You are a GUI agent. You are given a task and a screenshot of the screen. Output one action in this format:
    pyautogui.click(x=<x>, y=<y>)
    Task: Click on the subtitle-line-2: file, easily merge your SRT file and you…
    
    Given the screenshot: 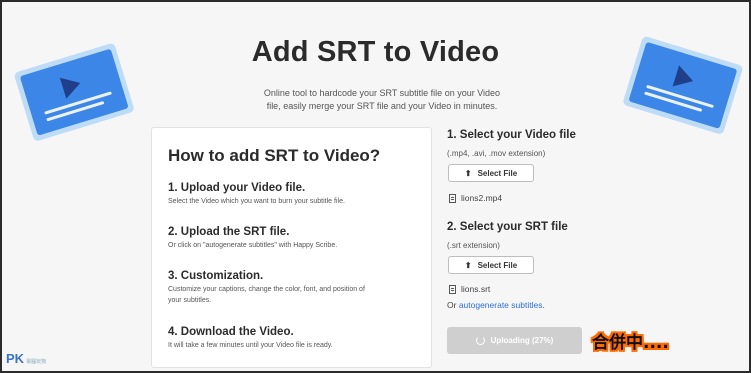 What is the action you would take?
    pyautogui.click(x=382, y=106)
    